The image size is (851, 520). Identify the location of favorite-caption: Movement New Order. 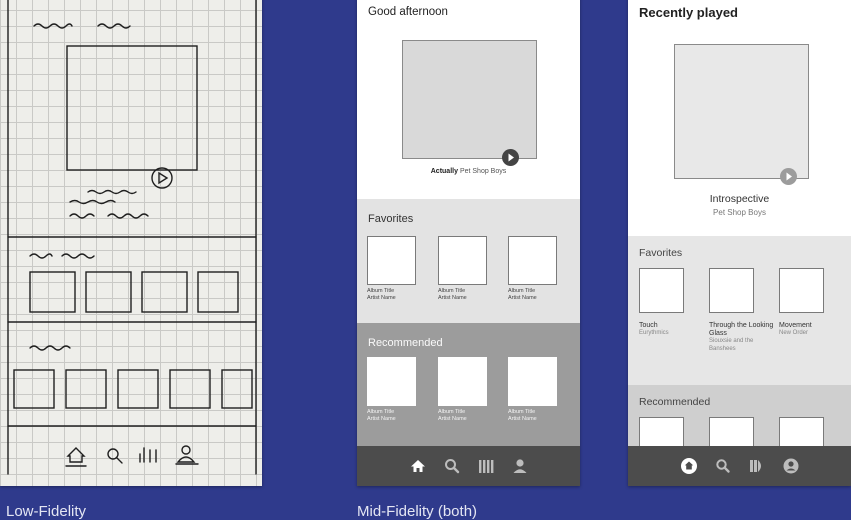
(812, 330).